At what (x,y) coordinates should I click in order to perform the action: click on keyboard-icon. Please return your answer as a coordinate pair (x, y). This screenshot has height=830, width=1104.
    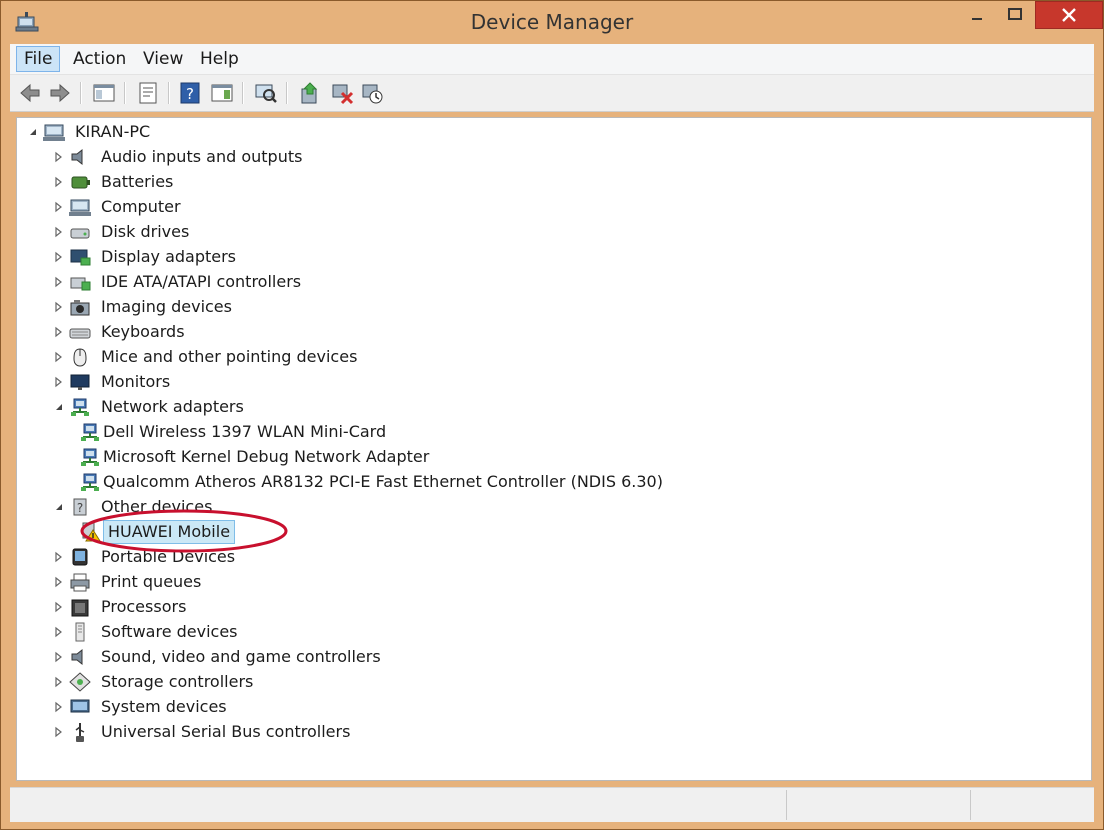
    Looking at the image, I should click on (80, 333).